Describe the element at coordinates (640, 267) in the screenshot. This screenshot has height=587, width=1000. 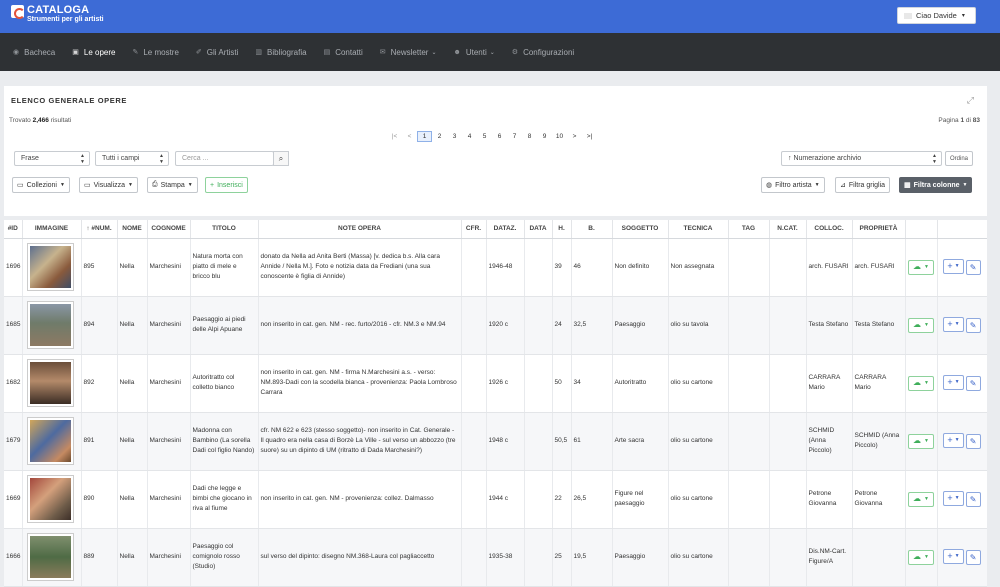
I see `cell-soggetto: Non definito` at that location.